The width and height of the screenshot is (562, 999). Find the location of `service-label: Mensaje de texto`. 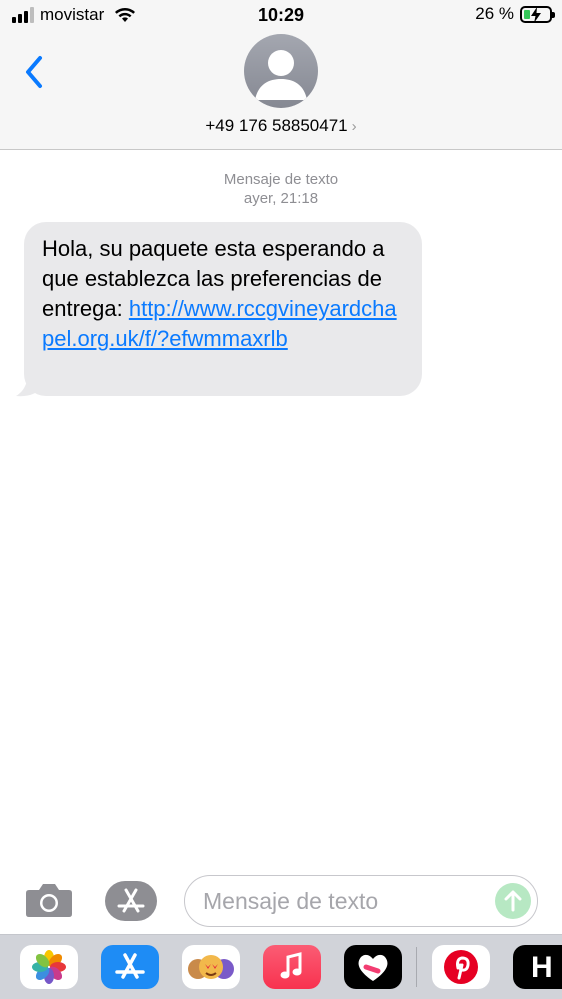

service-label: Mensaje de texto is located at coordinates (281, 179).